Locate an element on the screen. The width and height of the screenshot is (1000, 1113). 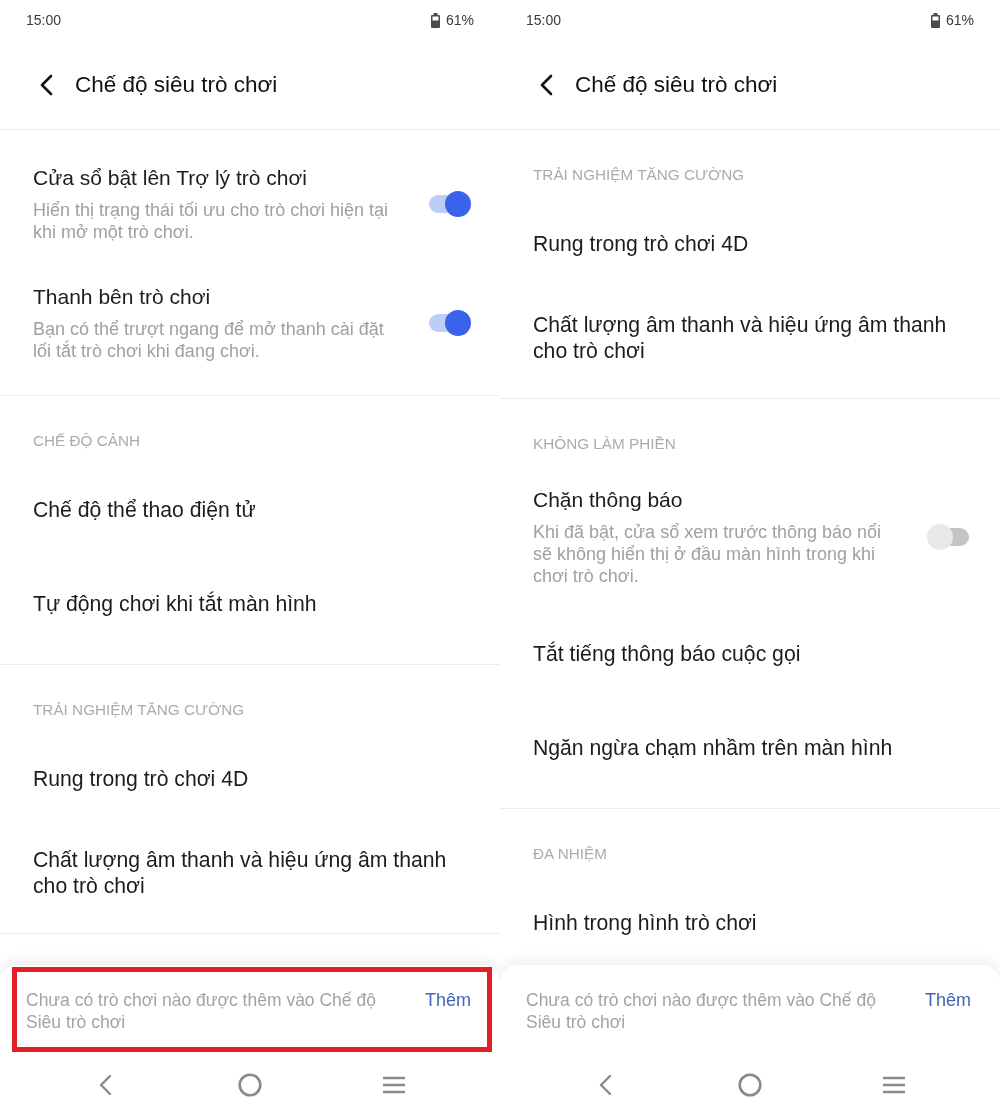
settings-item: Hình trong hình trò chơi is located at coordinates (750, 923).